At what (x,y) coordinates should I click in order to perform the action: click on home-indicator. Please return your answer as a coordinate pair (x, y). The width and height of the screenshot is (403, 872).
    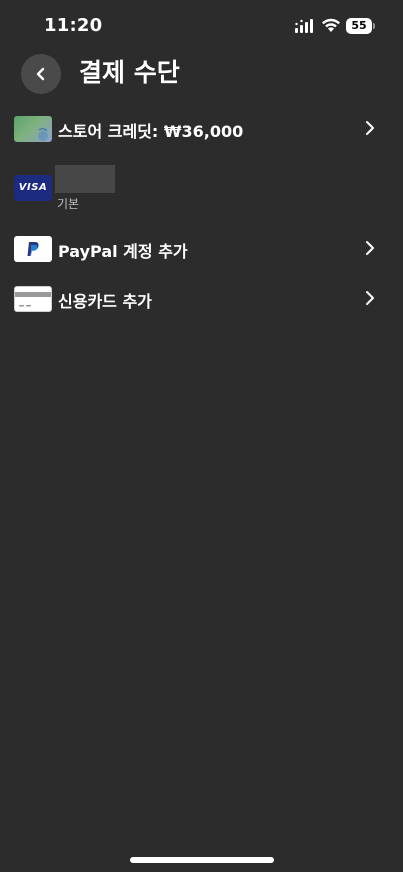
    Looking at the image, I should click on (202, 860).